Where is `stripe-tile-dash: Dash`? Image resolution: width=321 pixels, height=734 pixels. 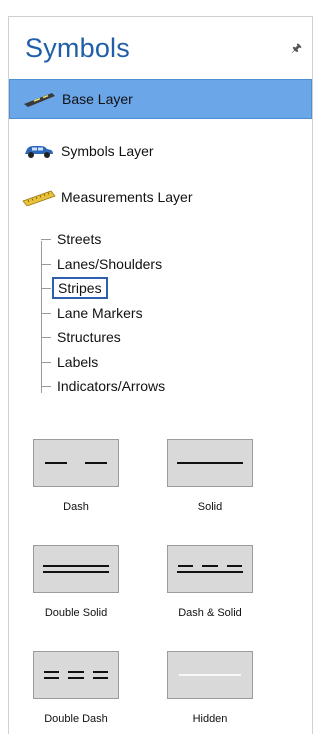
stripe-tile-dash: Dash is located at coordinates (76, 476).